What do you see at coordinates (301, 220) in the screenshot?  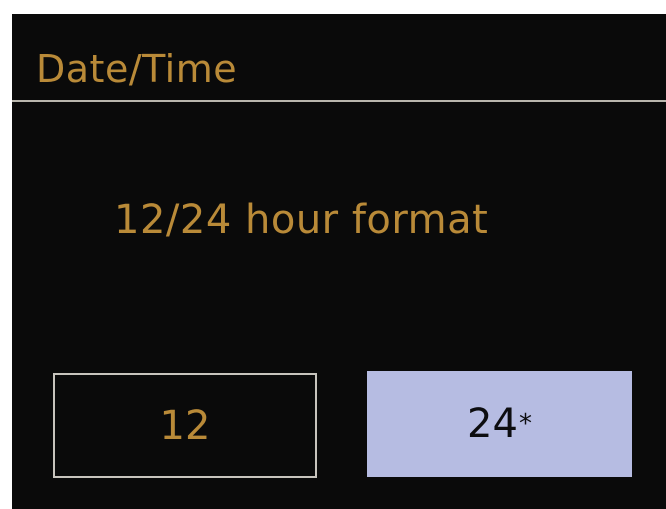 I see `setting-prompt: 12/24 hour format` at bounding box center [301, 220].